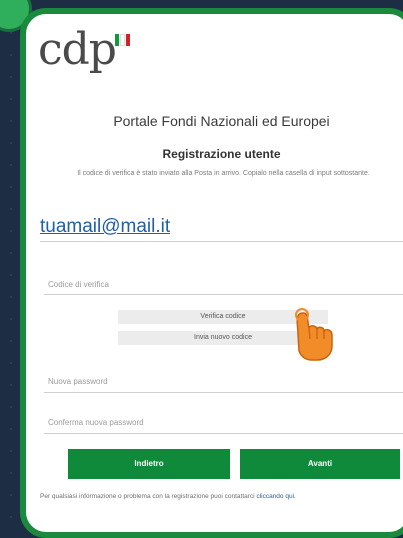 This screenshot has height=538, width=403. Describe the element at coordinates (78, 284) in the screenshot. I see `verification-code-input: Codice di verifica` at that location.